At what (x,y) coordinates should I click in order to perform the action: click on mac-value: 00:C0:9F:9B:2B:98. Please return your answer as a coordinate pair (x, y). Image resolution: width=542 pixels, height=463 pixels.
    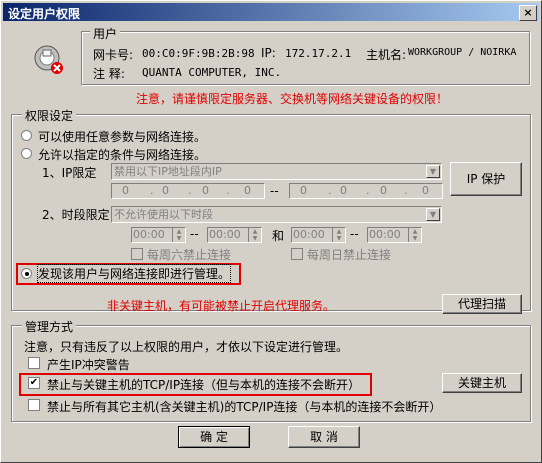
    Looking at the image, I should click on (198, 53).